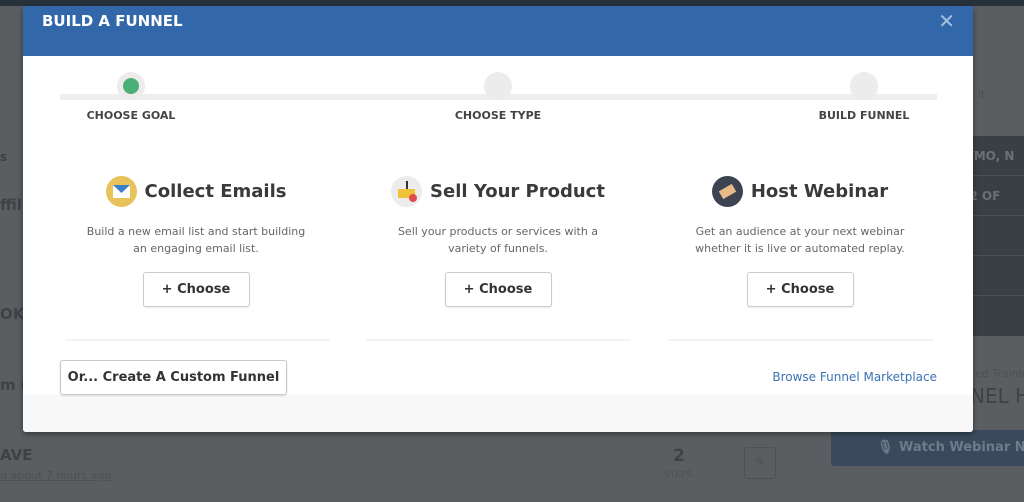 Image resolution: width=1024 pixels, height=502 pixels. What do you see at coordinates (56, 475) in the screenshot?
I see `bg-text: d about 7 hours ago` at bounding box center [56, 475].